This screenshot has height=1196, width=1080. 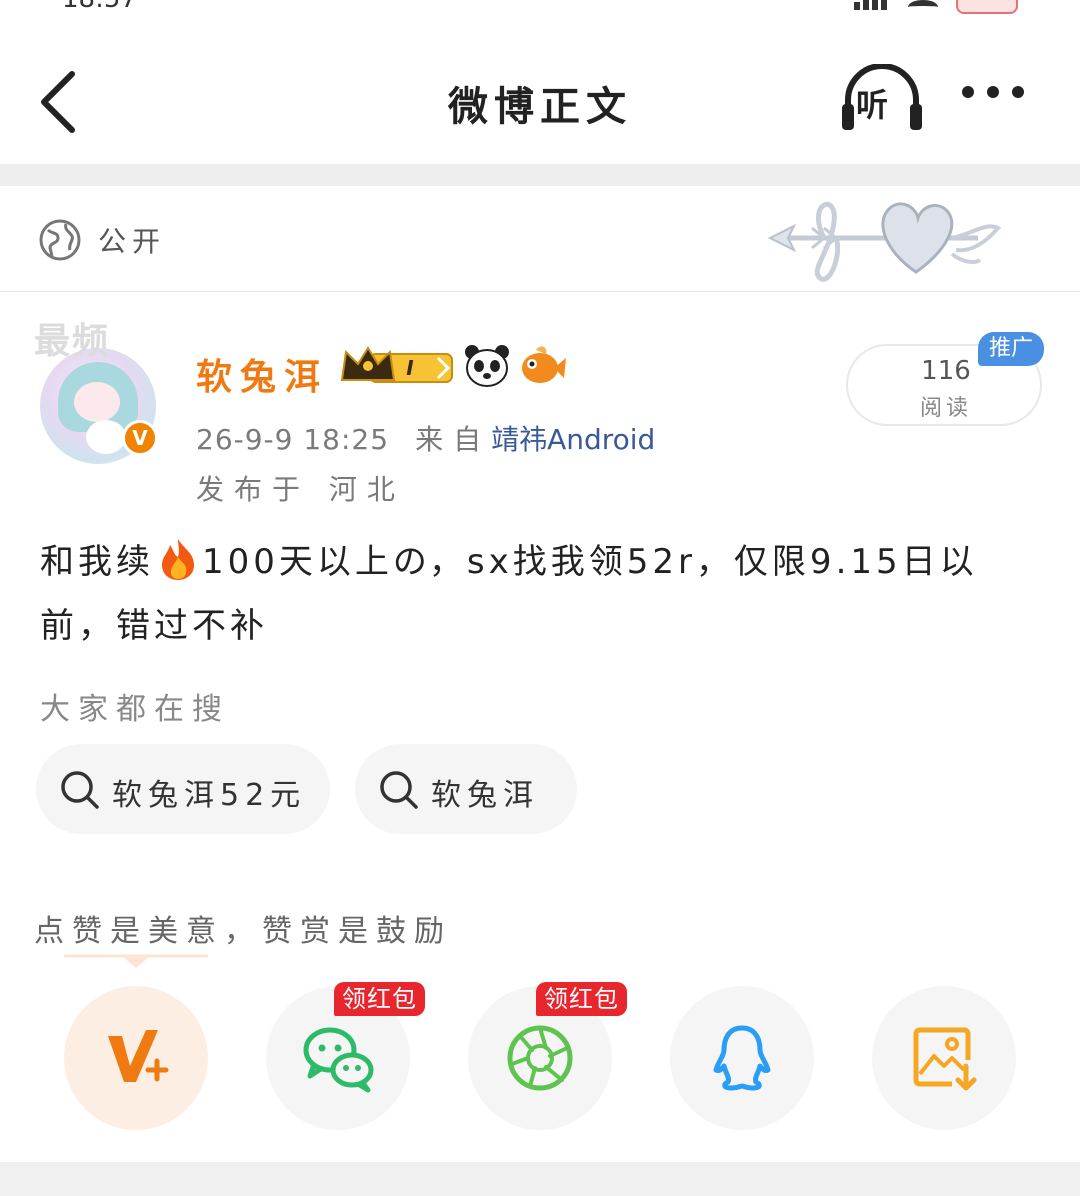 What do you see at coordinates (540, 11) in the screenshot?
I see `status-bar: 18:57` at bounding box center [540, 11].